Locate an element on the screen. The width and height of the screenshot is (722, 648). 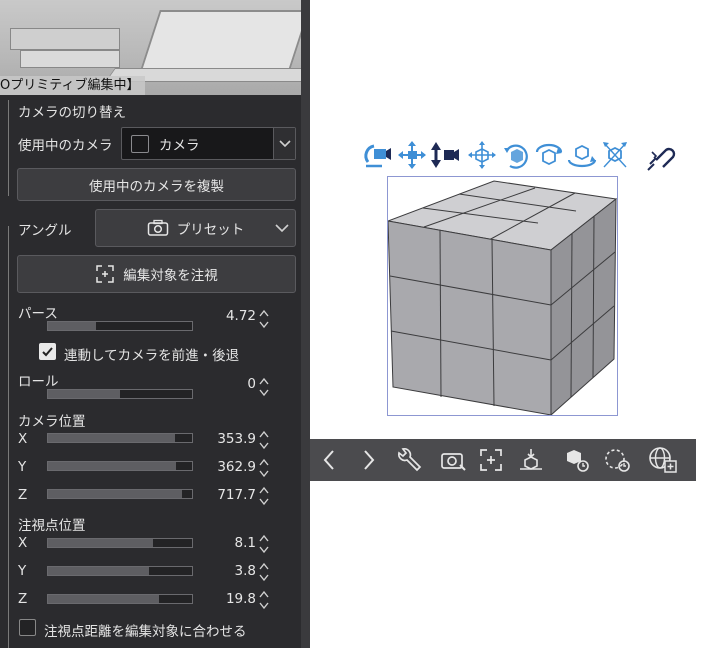
snap-magnet-icon is located at coordinates (661, 159).